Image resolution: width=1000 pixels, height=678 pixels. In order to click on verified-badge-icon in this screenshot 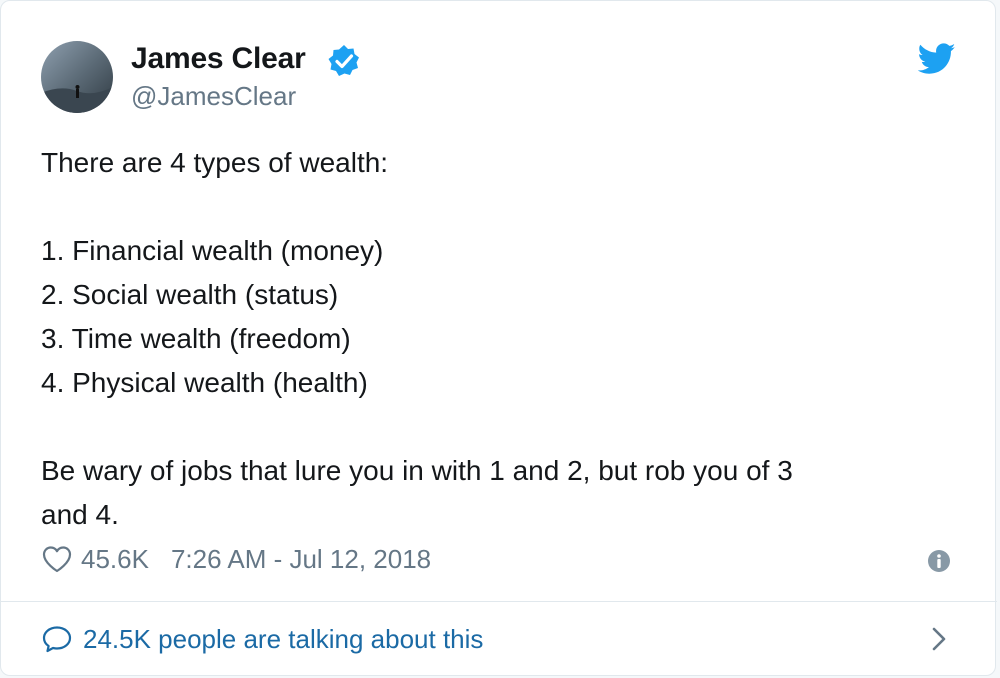, I will do `click(343, 60)`.